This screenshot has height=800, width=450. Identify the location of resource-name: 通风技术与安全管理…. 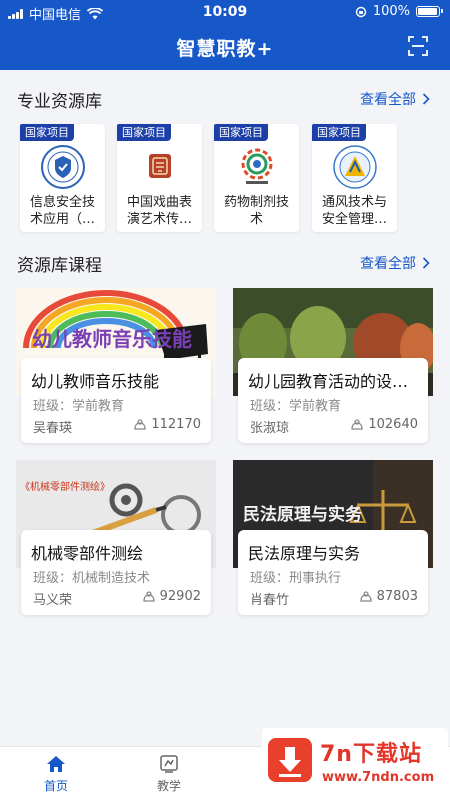
(354, 211).